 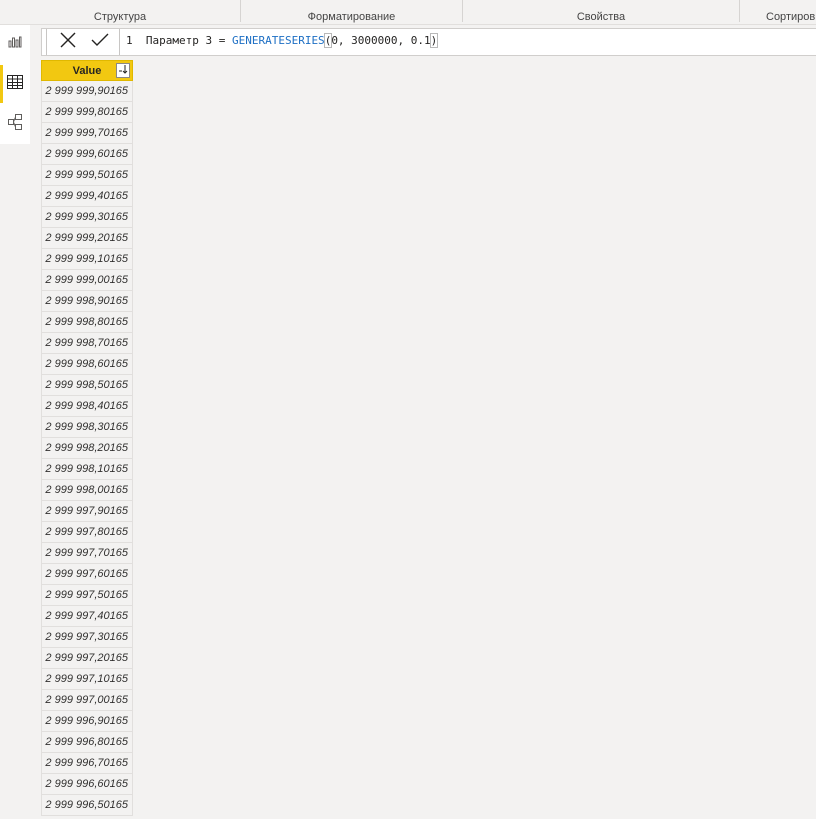 I want to click on report-view-icon, so click(x=15, y=44).